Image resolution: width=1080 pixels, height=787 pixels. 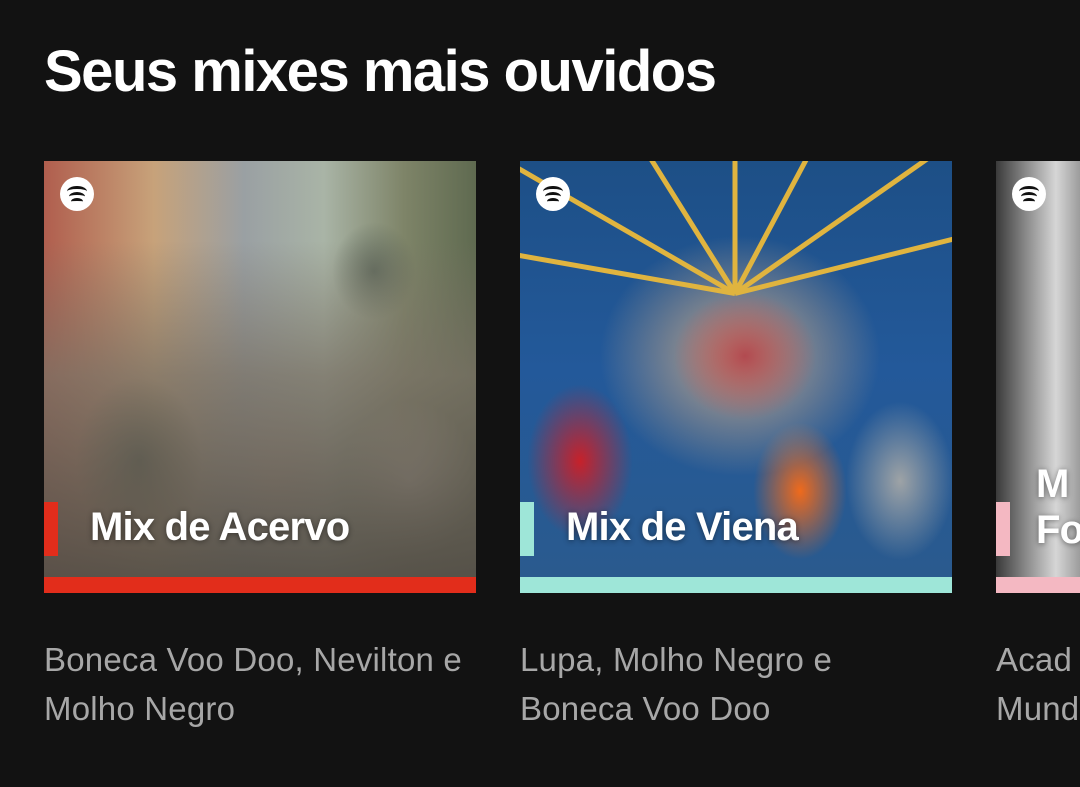 I want to click on section-title: Seus mixes mais ouvidos, so click(x=380, y=71).